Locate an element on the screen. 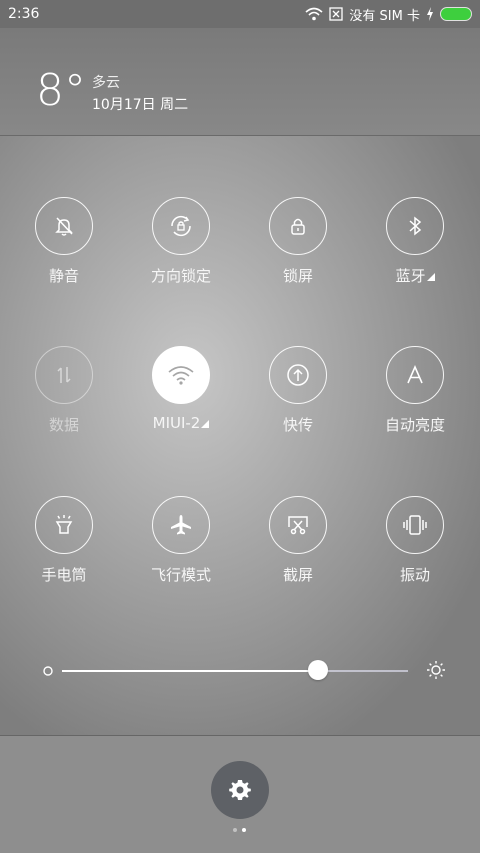  gear-icon is located at coordinates (240, 790).